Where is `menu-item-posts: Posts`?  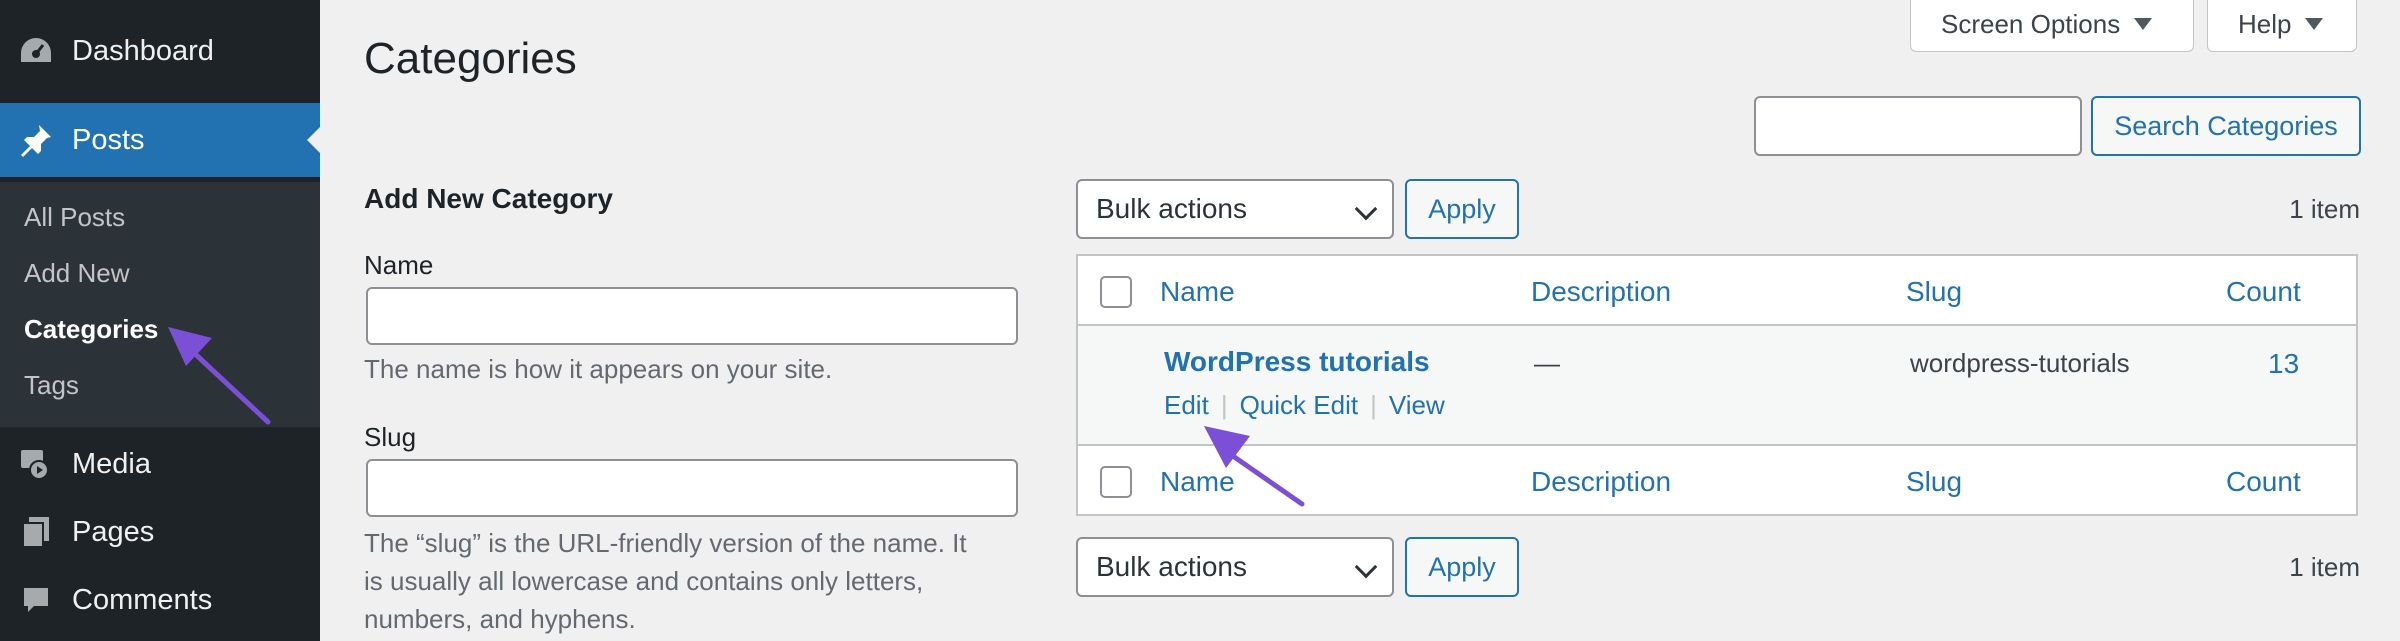
menu-item-posts: Posts is located at coordinates (160, 140).